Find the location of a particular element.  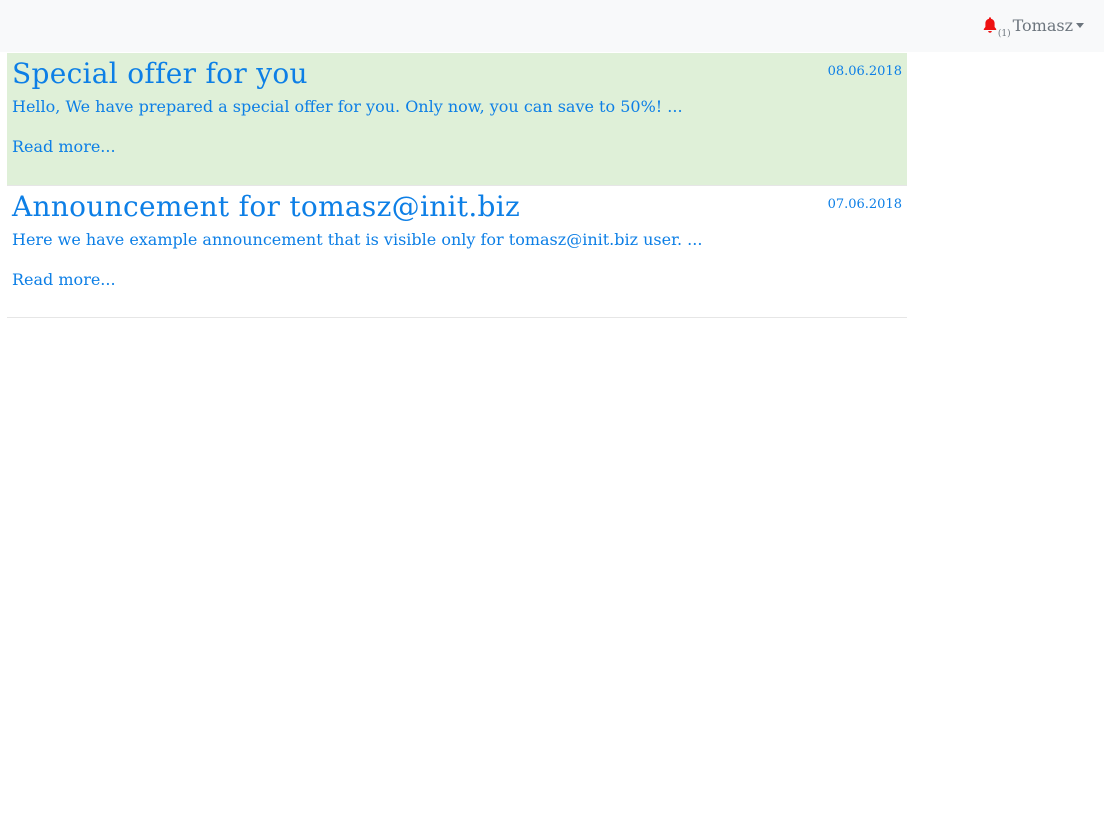

user-menu-dropdown: Tomasz is located at coordinates (1048, 26).